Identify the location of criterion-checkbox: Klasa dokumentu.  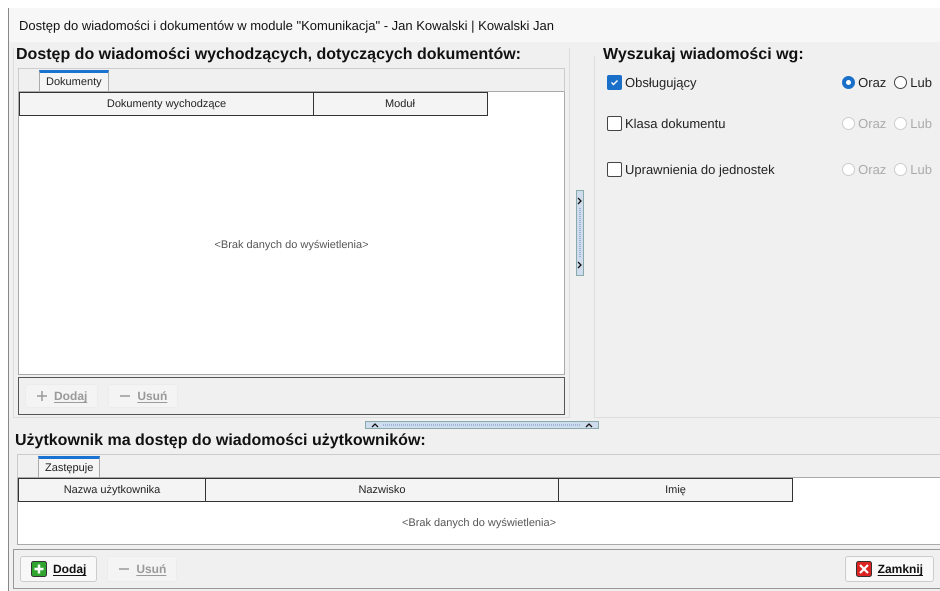
(720, 123).